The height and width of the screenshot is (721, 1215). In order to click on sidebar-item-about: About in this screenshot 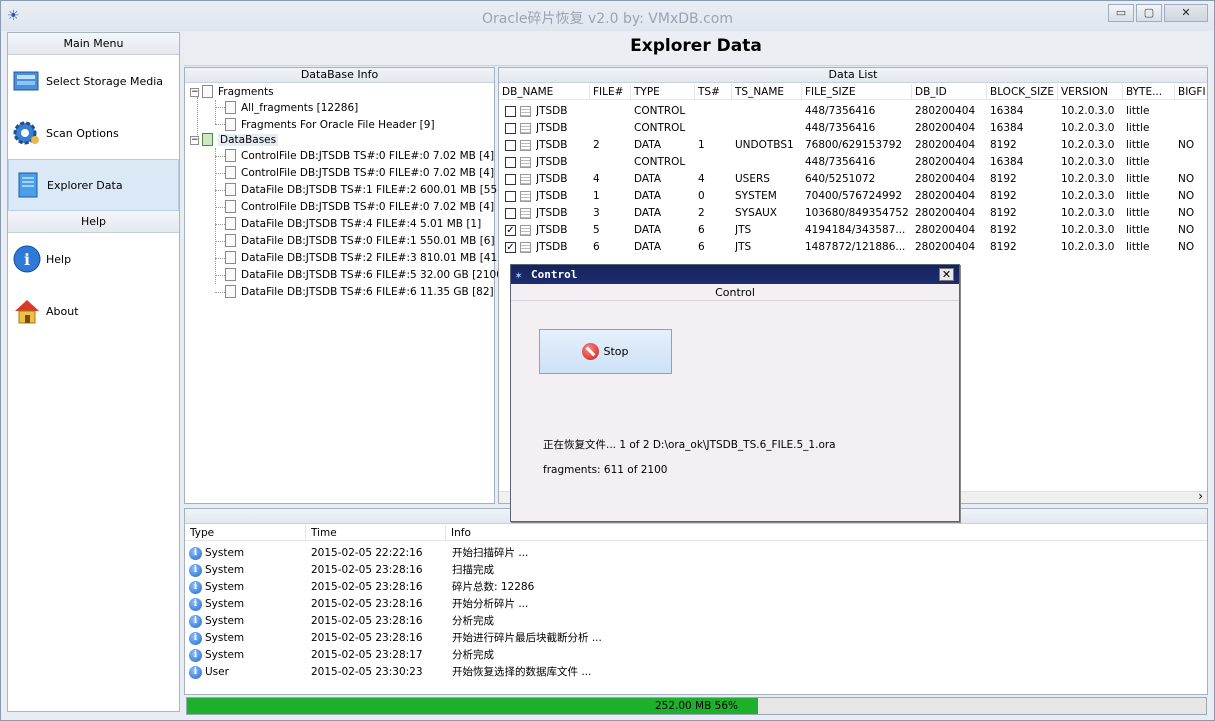, I will do `click(93, 311)`.